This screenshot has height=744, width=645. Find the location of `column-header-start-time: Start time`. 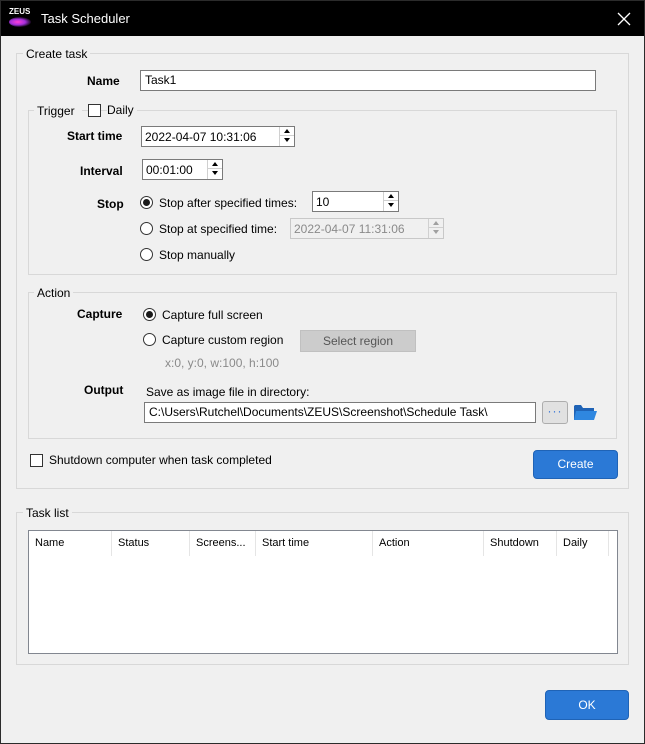

column-header-start-time: Start time is located at coordinates (314, 543).